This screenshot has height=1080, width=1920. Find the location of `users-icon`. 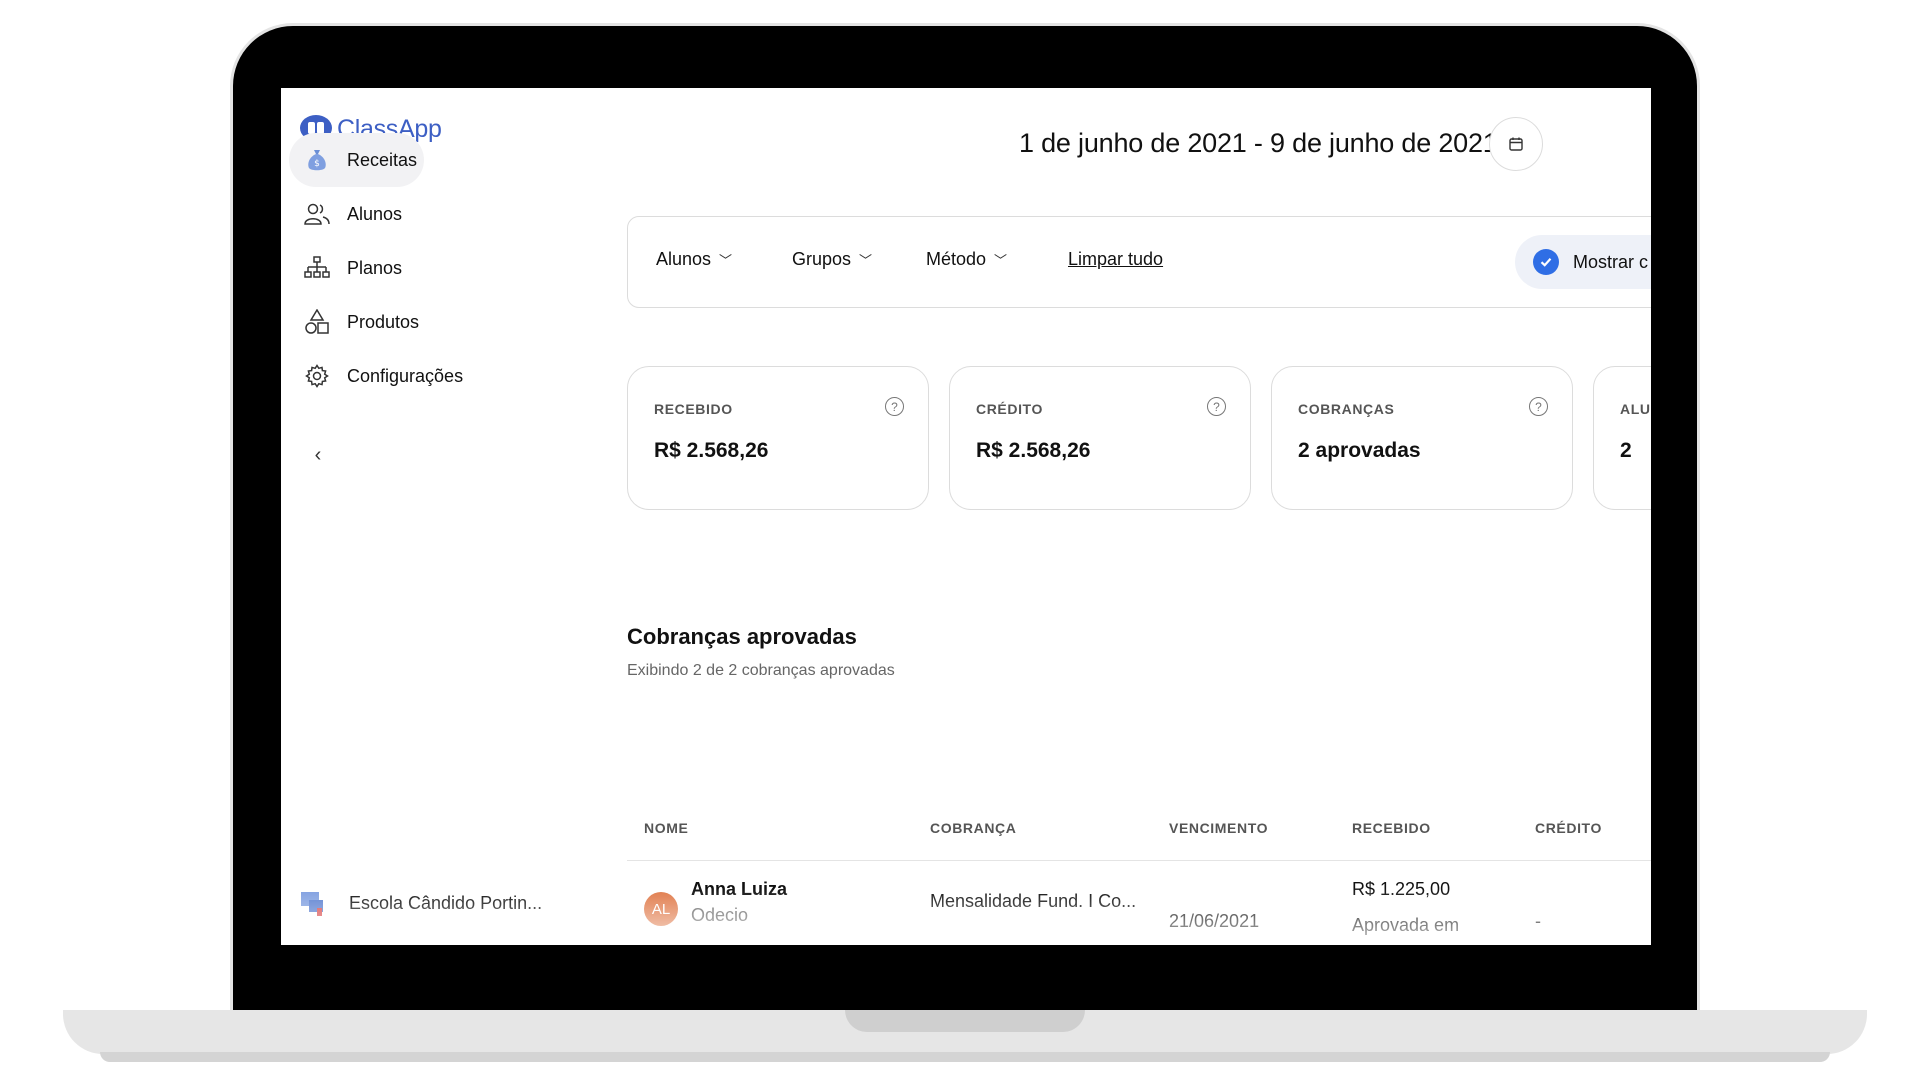

users-icon is located at coordinates (317, 214).